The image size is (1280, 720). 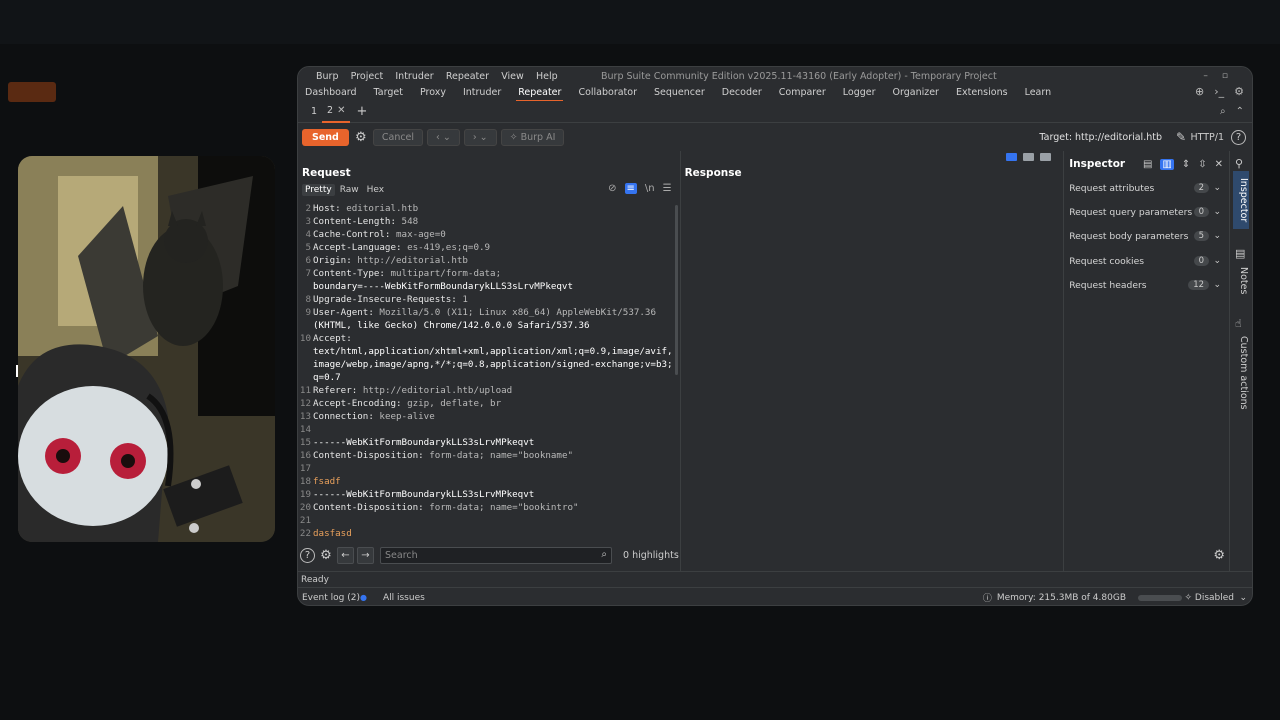 What do you see at coordinates (336, 112) in the screenshot?
I see `repeater-tab-2: 2 ✕` at bounding box center [336, 112].